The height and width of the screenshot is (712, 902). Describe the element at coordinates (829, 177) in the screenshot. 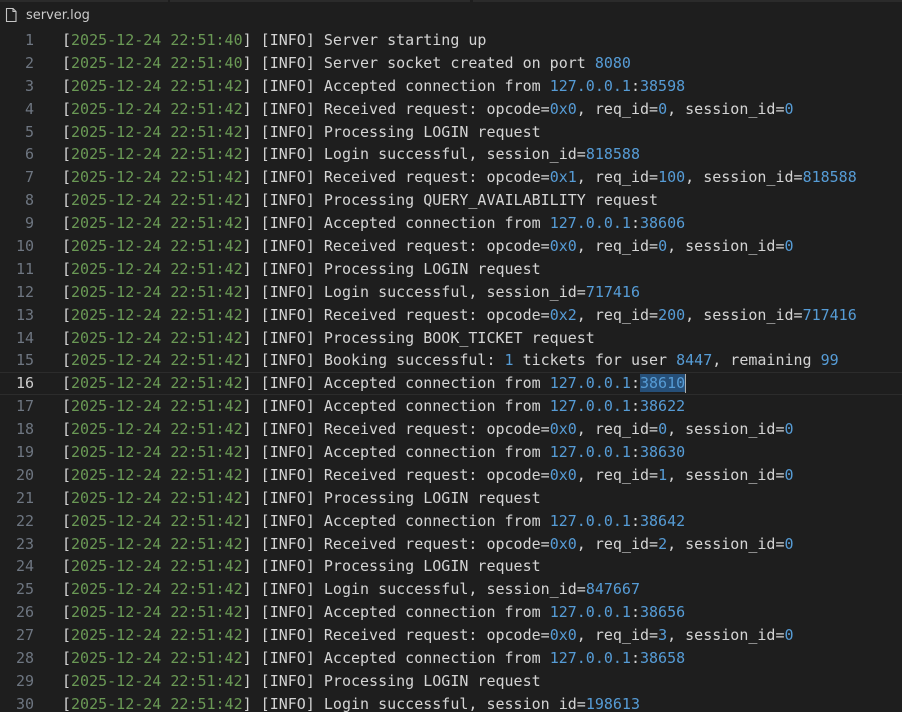

I see `numeric-token: 818588` at that location.